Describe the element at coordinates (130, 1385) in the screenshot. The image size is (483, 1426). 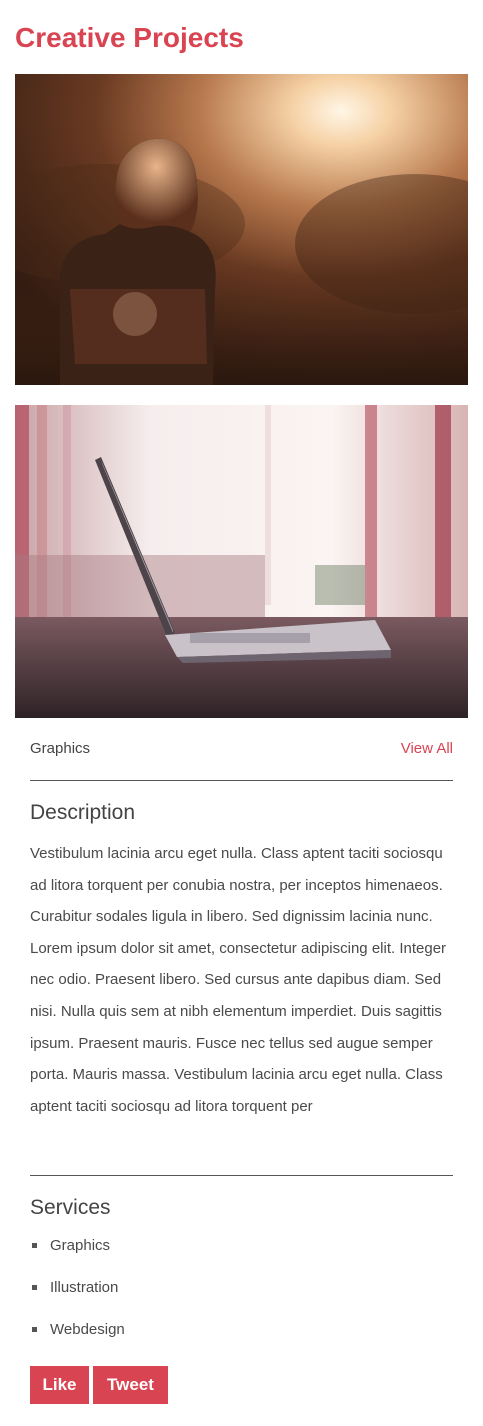
I see `tweet-button: Tweet` at that location.